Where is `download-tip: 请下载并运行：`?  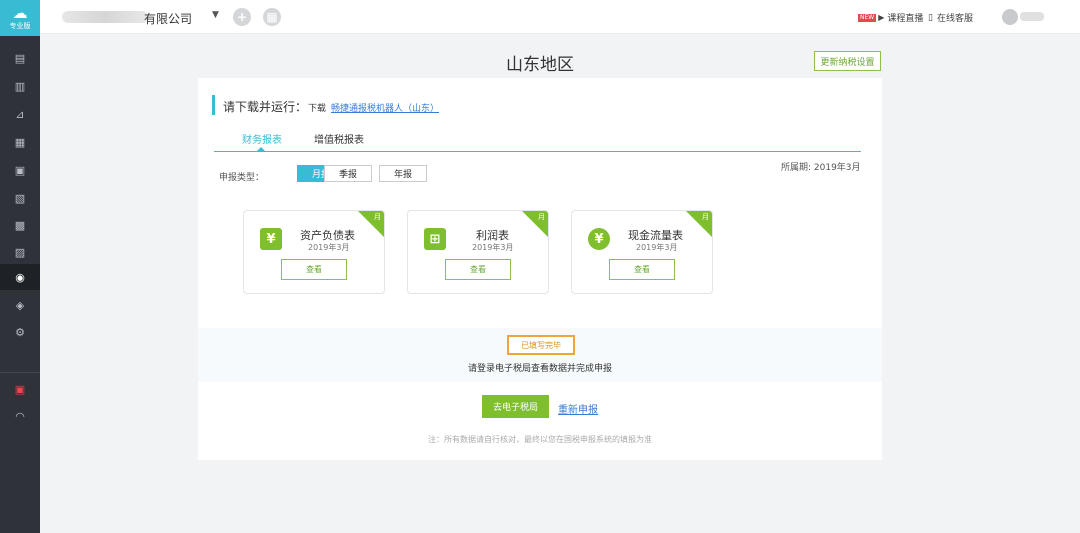
download-tip: 请下载并运行： is located at coordinates (265, 107).